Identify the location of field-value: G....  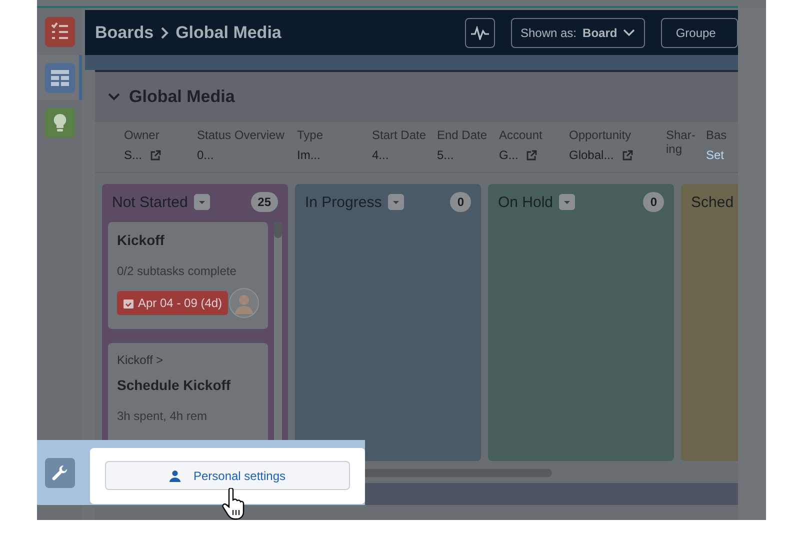
(508, 155).